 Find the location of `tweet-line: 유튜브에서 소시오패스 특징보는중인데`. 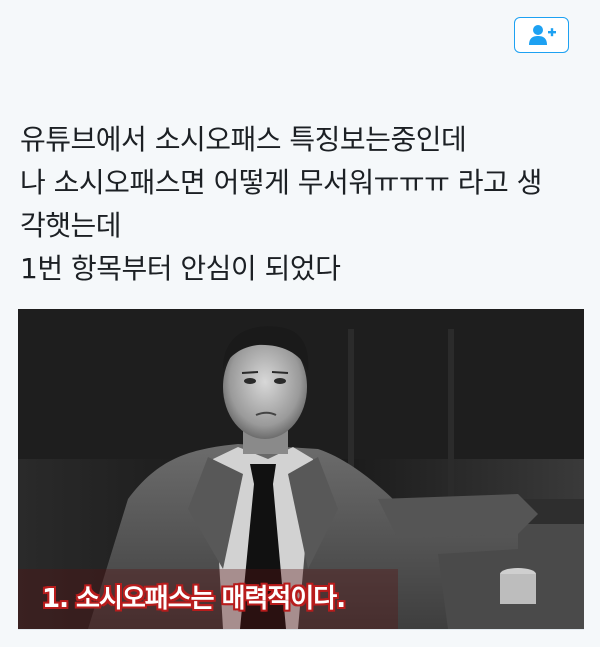

tweet-line: 유튜브에서 소시오패스 특징보는중인데 is located at coordinates (243, 139).